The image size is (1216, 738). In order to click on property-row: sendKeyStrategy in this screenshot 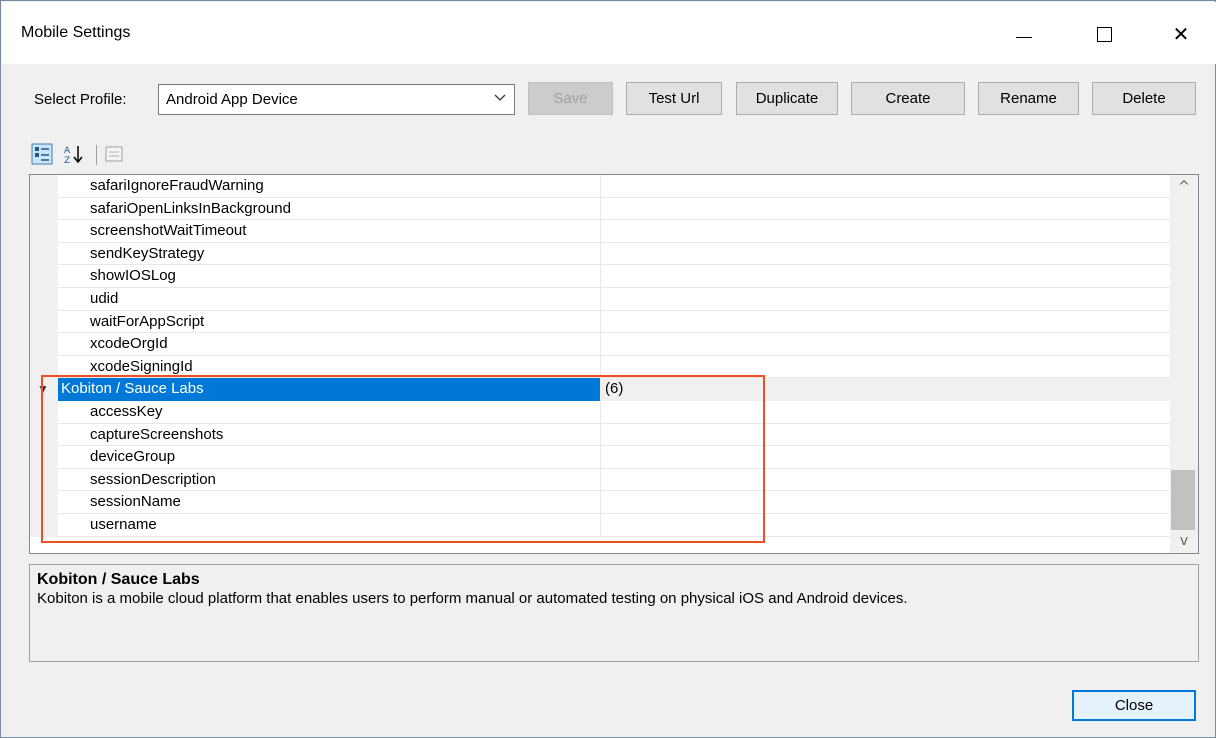, I will do `click(600, 254)`.